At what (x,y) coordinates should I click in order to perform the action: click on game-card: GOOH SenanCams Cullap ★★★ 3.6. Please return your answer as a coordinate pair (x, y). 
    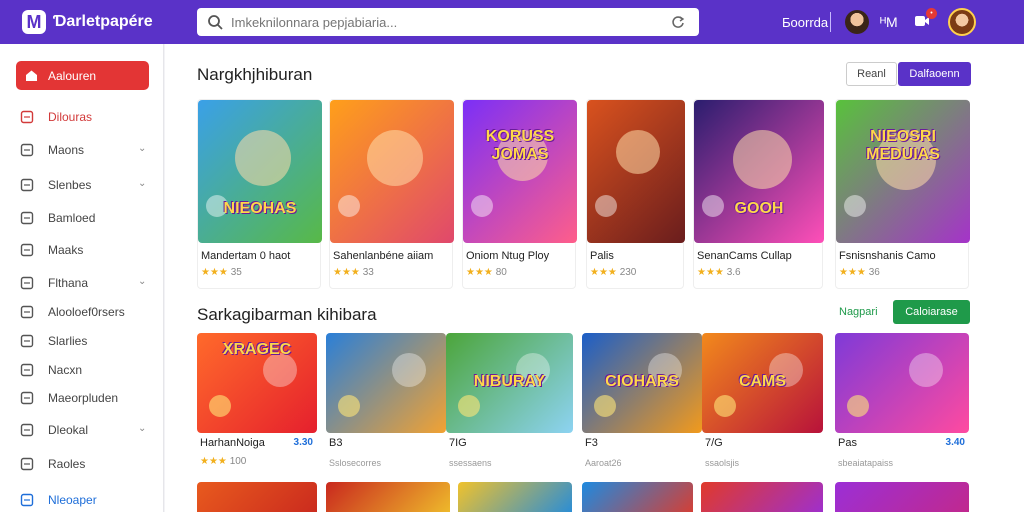
    Looking at the image, I should click on (758, 194).